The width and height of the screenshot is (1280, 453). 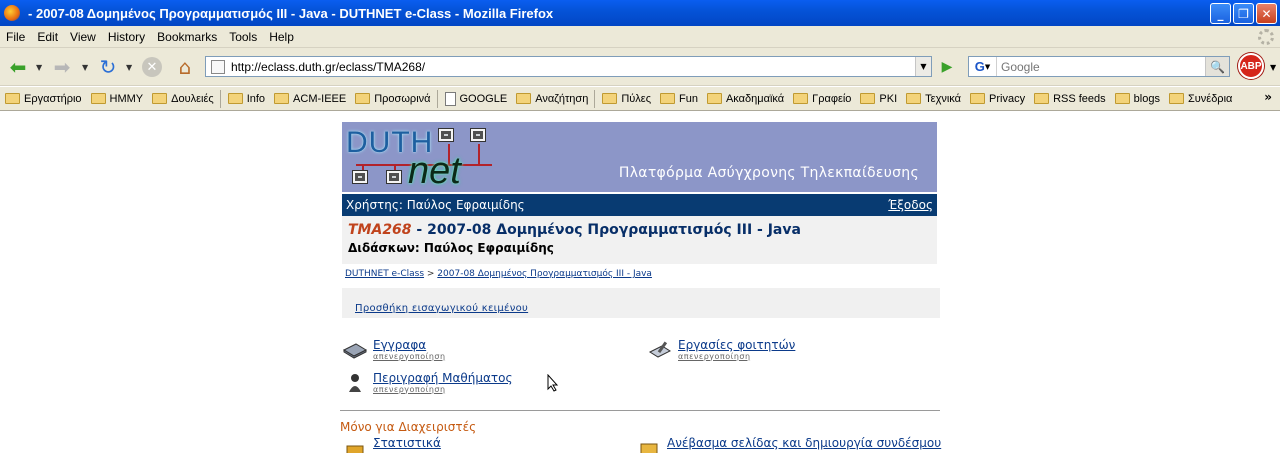 What do you see at coordinates (39, 67) in the screenshot?
I see `back-dropdown-icon: ▼` at bounding box center [39, 67].